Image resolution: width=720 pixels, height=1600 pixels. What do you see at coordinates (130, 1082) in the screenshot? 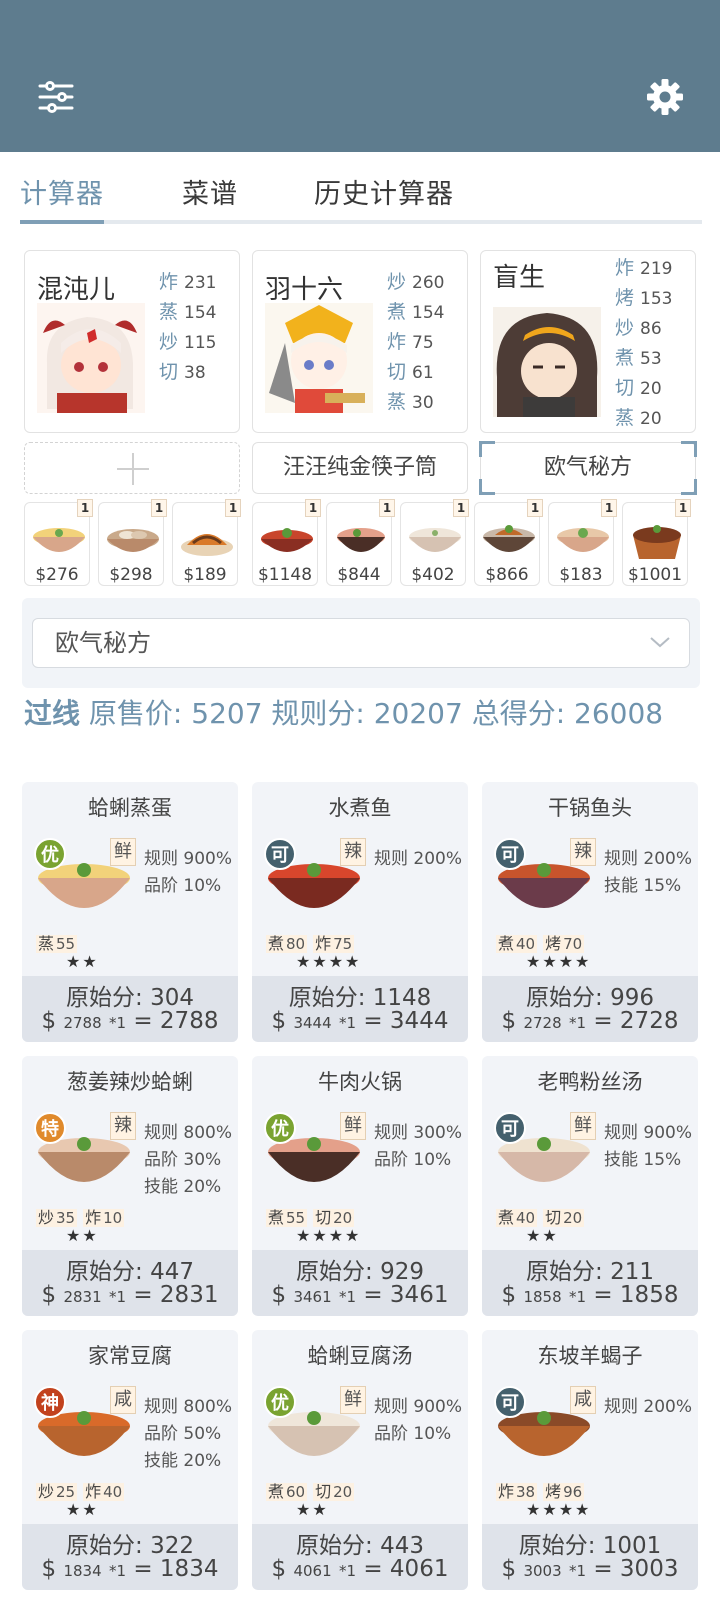
I see `dish-name: 葱姜辣炒蛤蜊` at bounding box center [130, 1082].